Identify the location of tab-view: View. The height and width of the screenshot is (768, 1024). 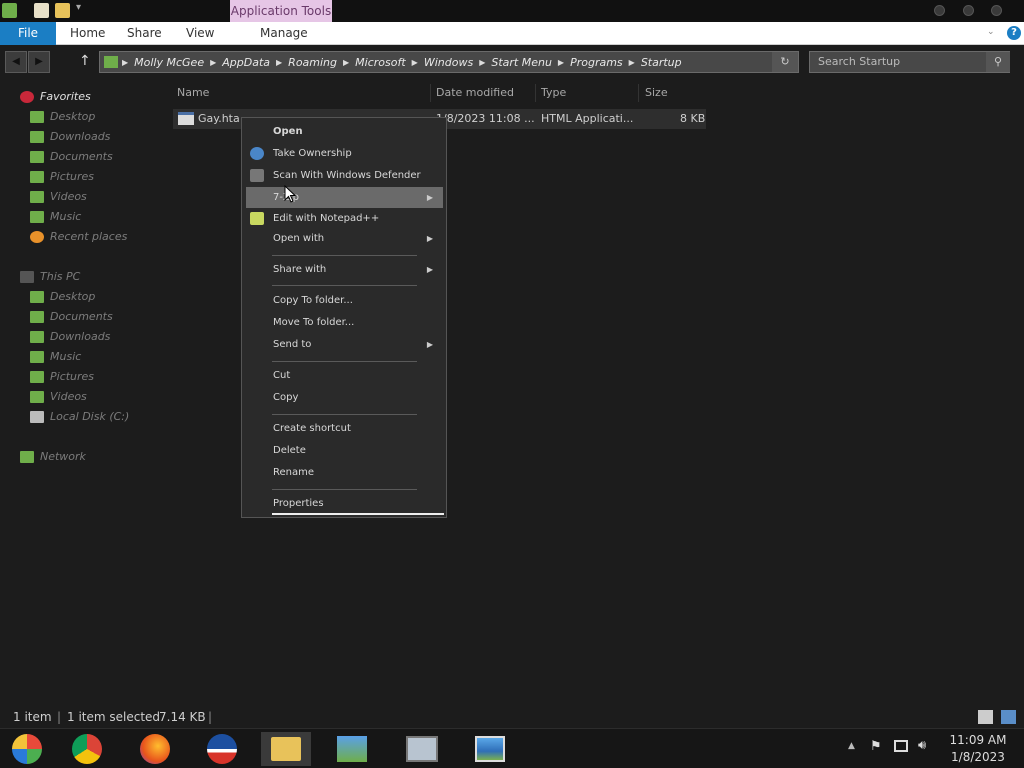
(200, 33).